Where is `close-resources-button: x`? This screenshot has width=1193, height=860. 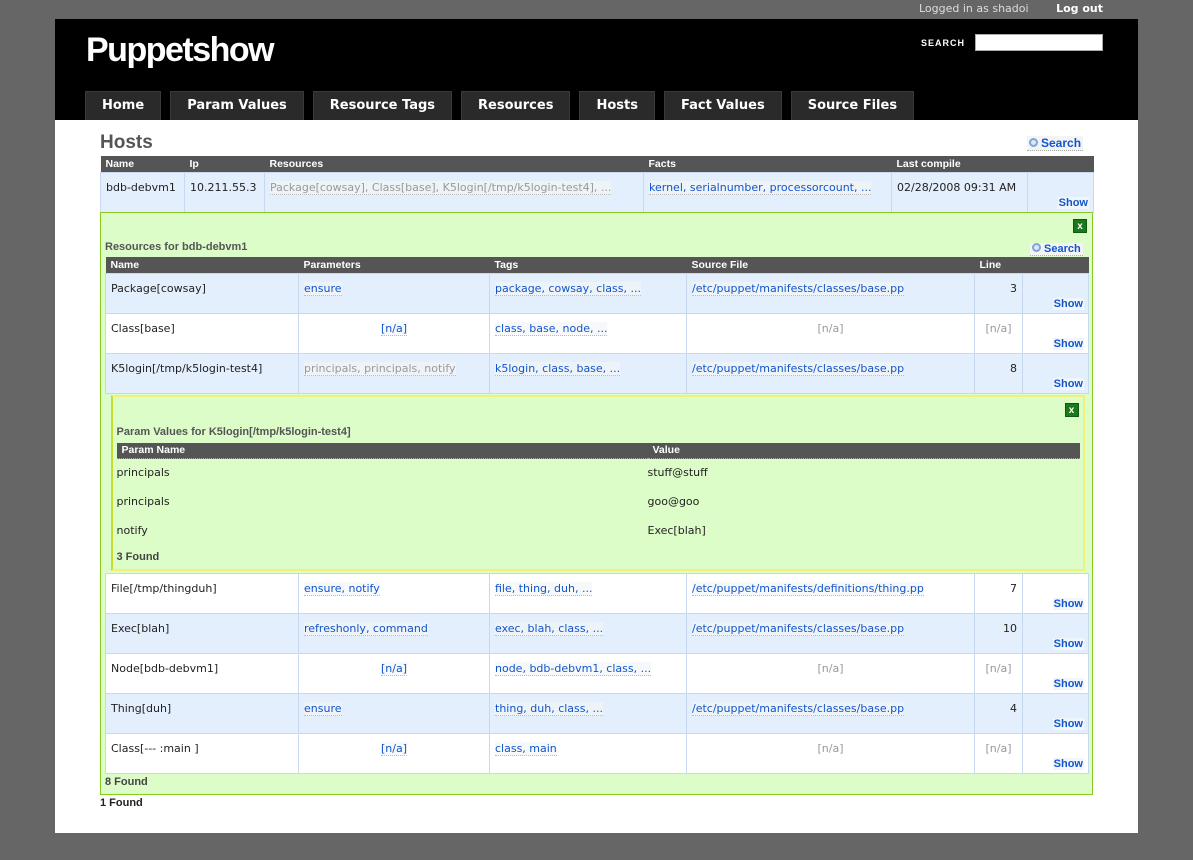 close-resources-button: x is located at coordinates (1080, 226).